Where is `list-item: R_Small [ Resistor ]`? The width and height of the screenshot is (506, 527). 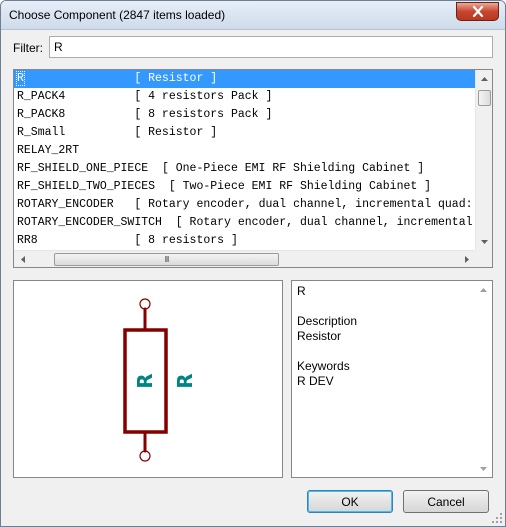
list-item: R_Small [ Resistor ] is located at coordinates (244, 133).